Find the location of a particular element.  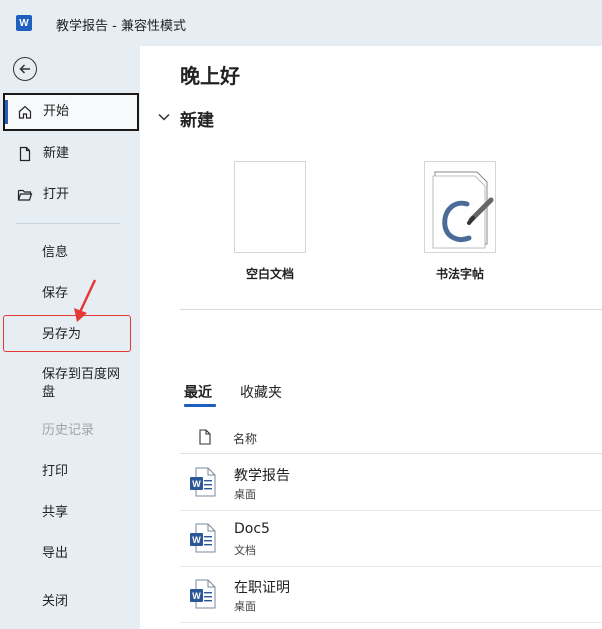

blank-document-icon is located at coordinates (270, 207).